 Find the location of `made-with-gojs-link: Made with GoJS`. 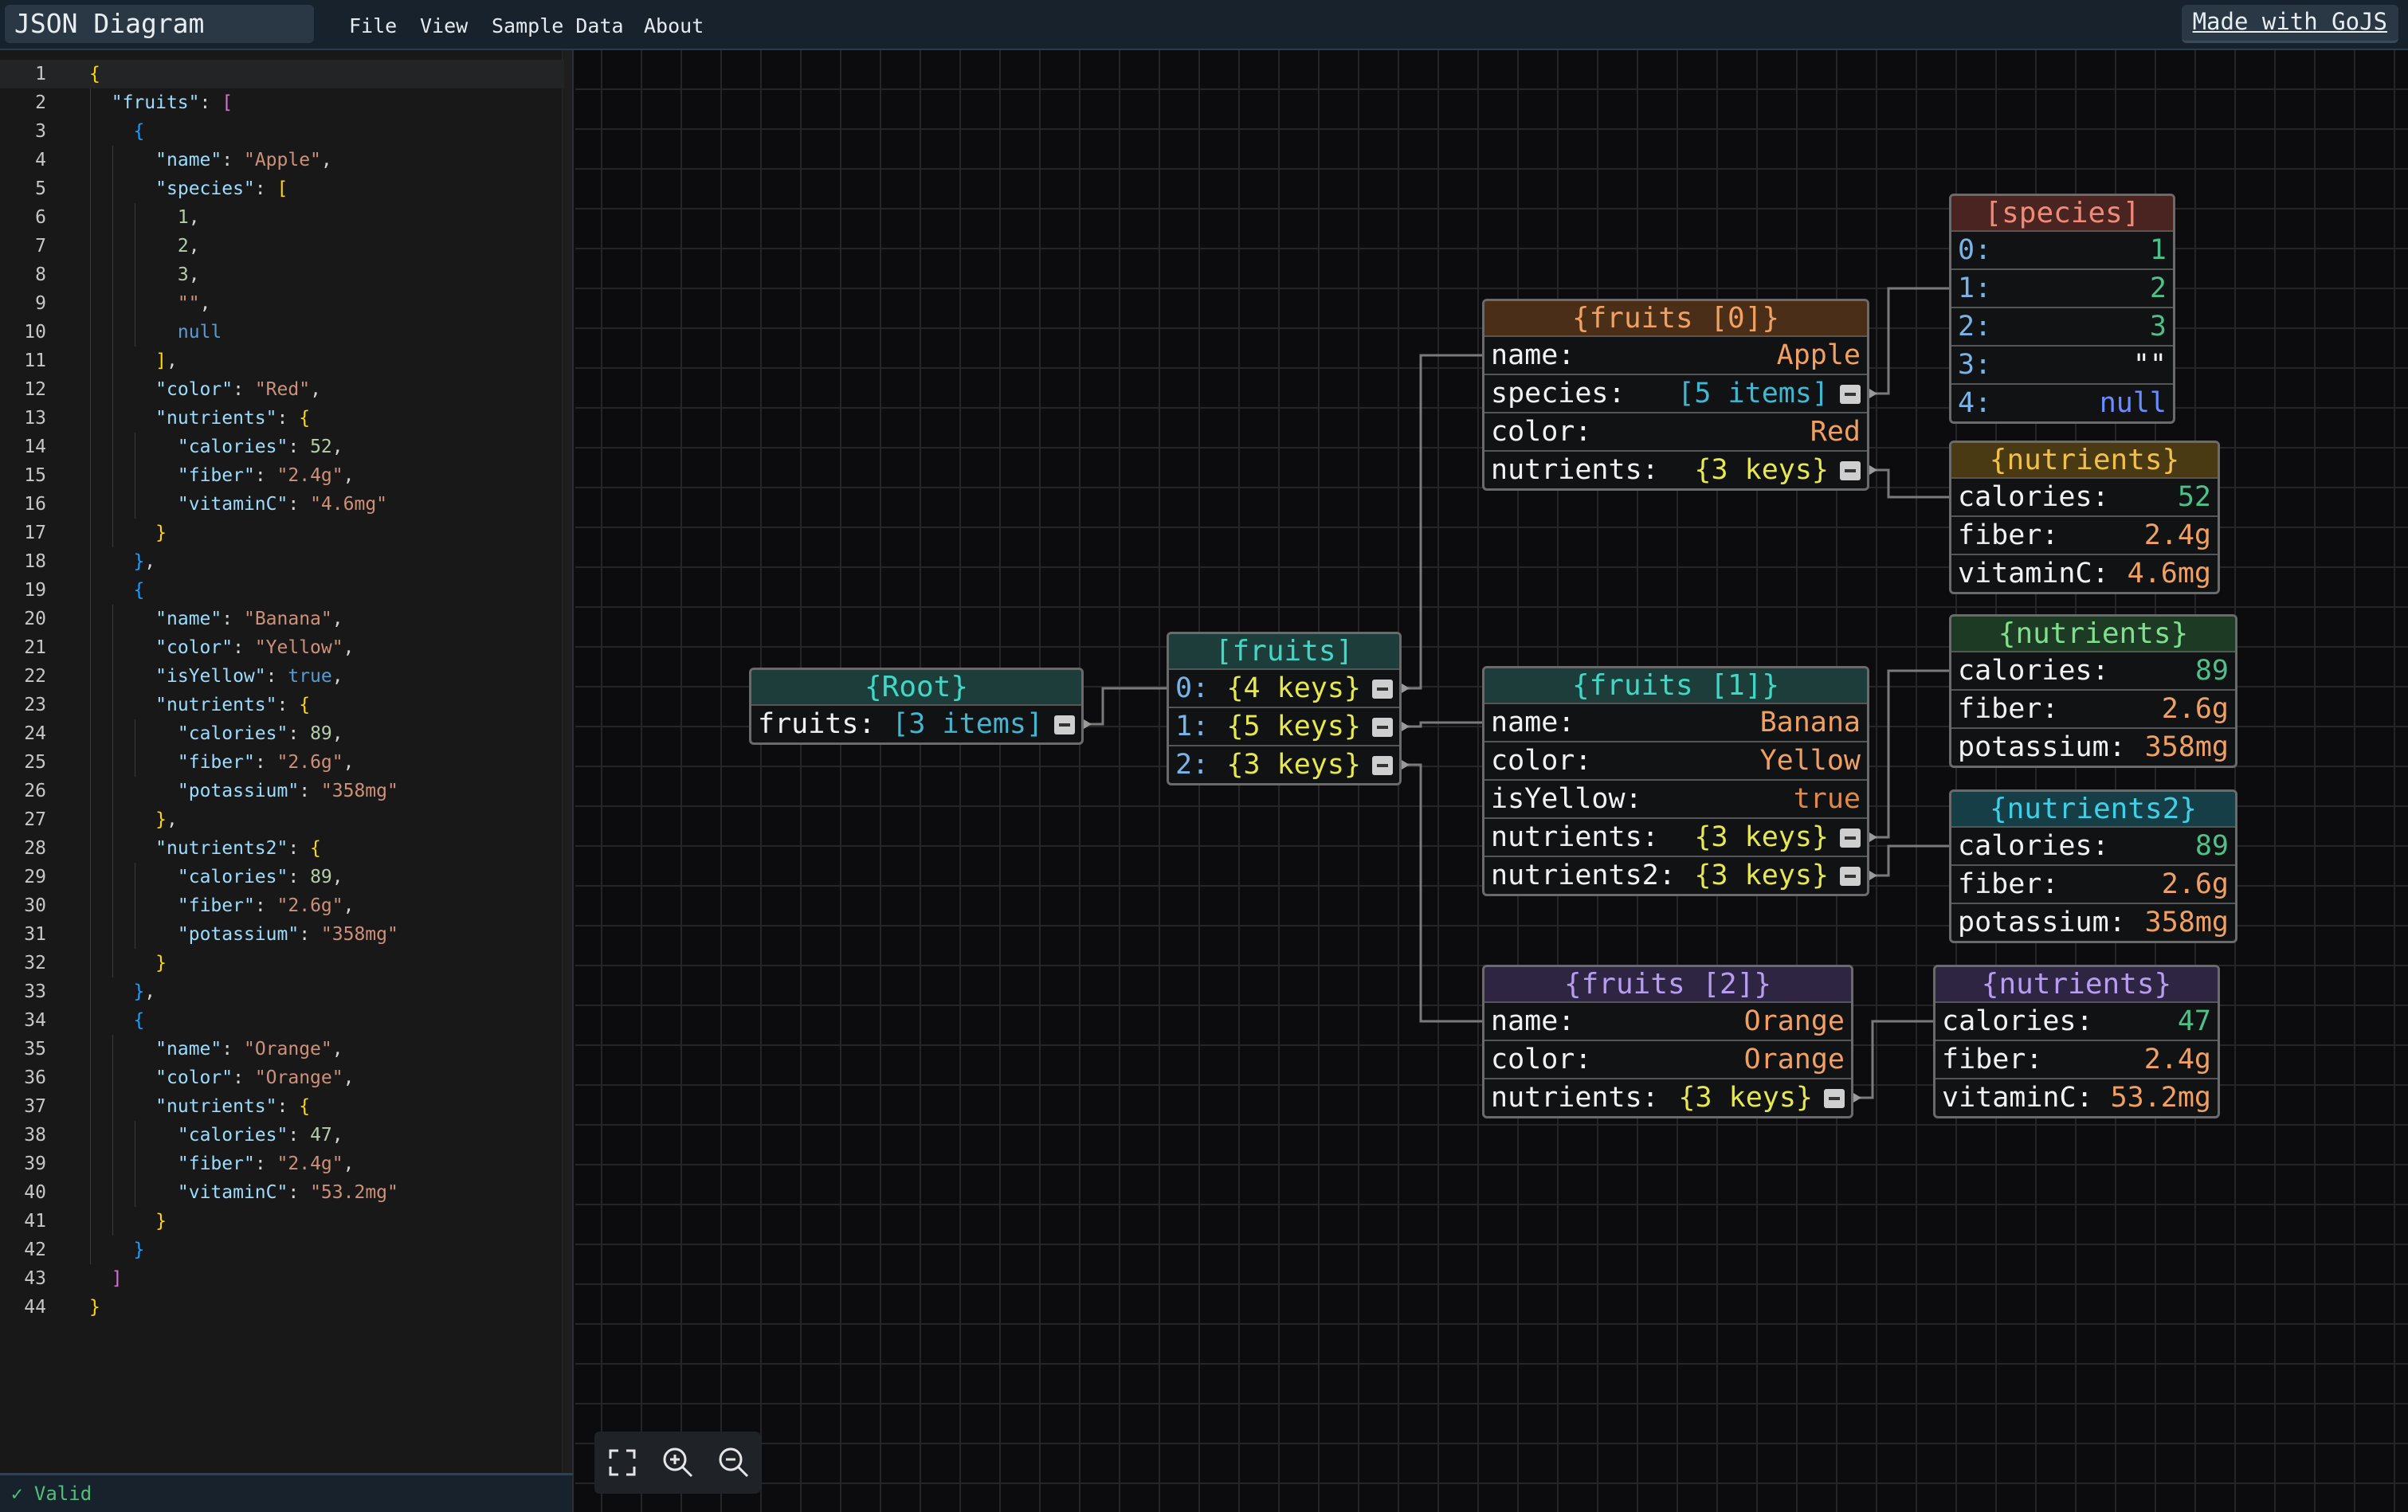

made-with-gojs-link: Made with GoJS is located at coordinates (2289, 24).